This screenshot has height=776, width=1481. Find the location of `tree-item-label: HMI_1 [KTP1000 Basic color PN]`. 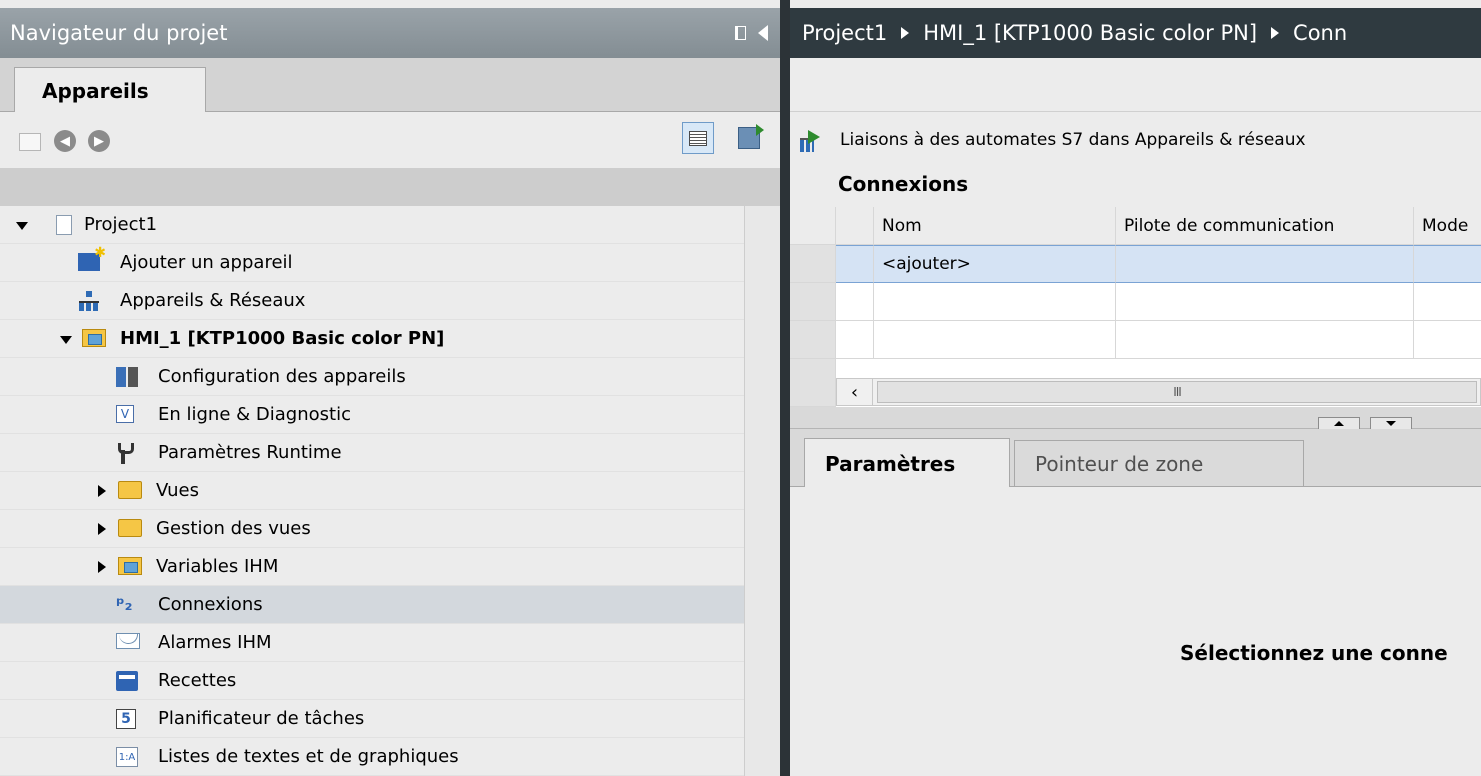

tree-item-label: HMI_1 [KTP1000 Basic color PN] is located at coordinates (282, 338).